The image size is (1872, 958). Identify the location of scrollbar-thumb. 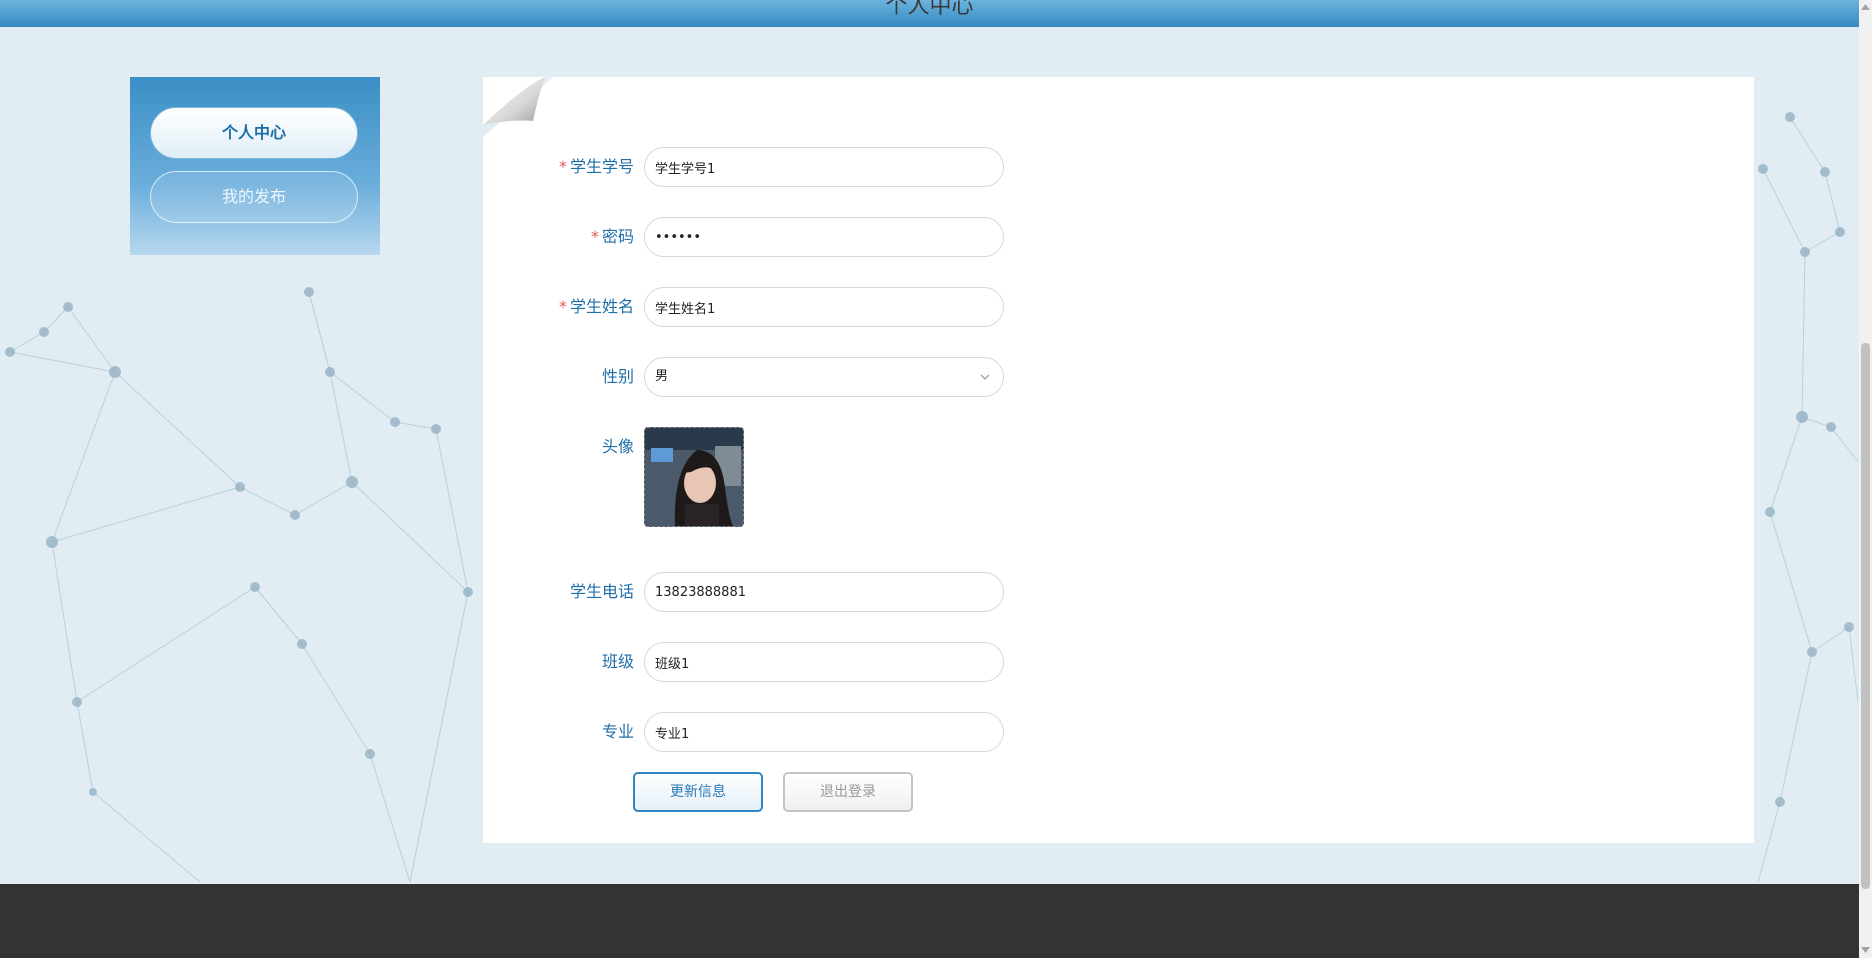
(1865, 616).